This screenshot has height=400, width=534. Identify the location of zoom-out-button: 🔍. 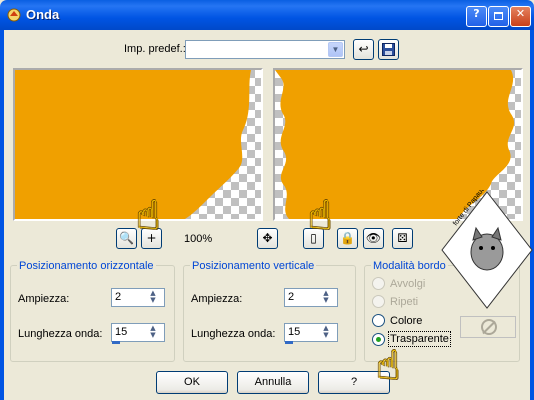
(126, 238).